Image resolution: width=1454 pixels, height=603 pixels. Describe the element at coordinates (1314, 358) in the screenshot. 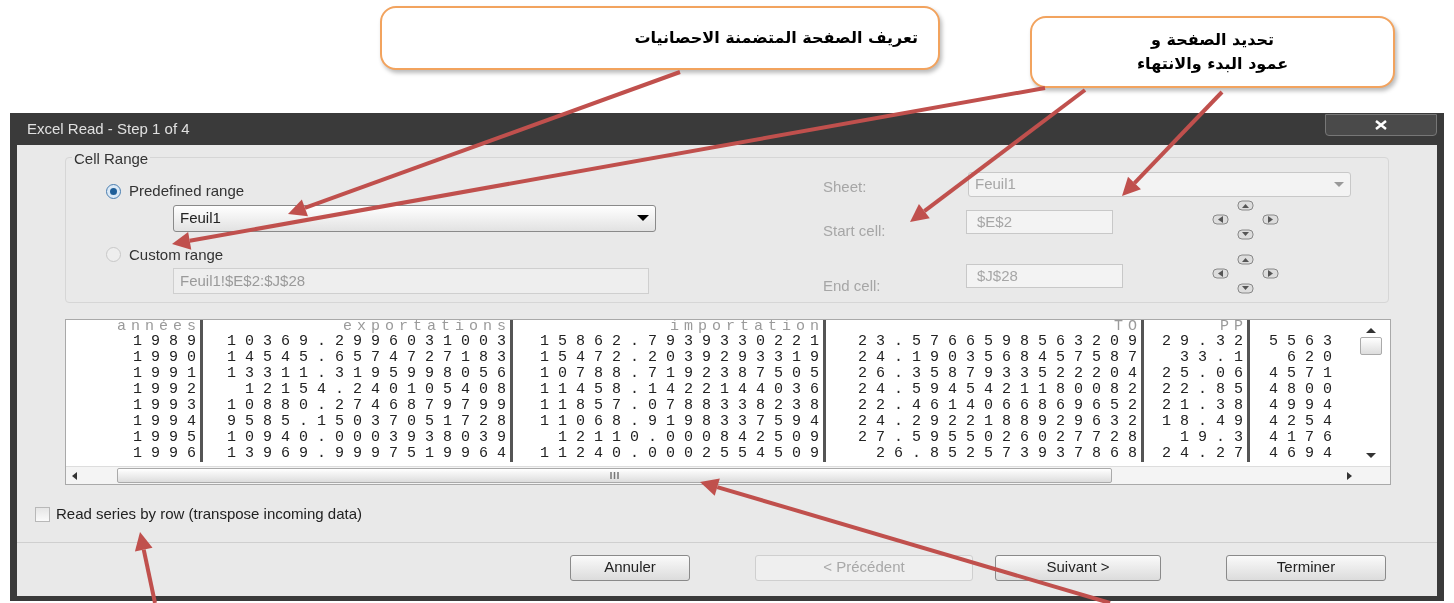

I see `table-cell: 620` at that location.